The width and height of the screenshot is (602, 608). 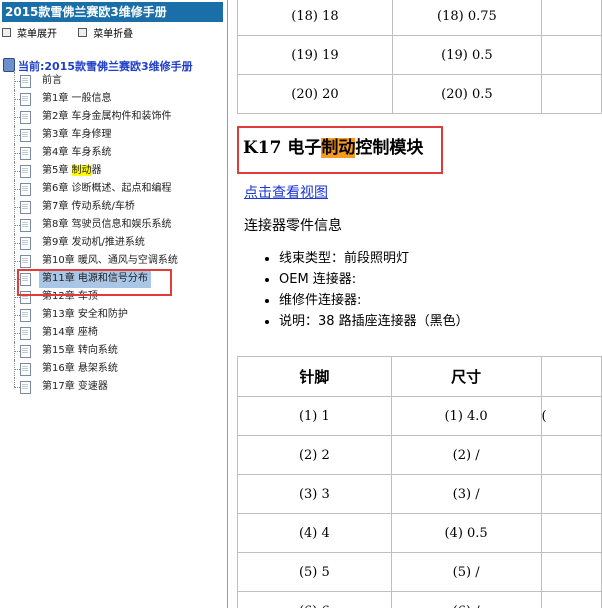 I want to click on sidebar-item-label: 第3章 车身修理, so click(x=77, y=134).